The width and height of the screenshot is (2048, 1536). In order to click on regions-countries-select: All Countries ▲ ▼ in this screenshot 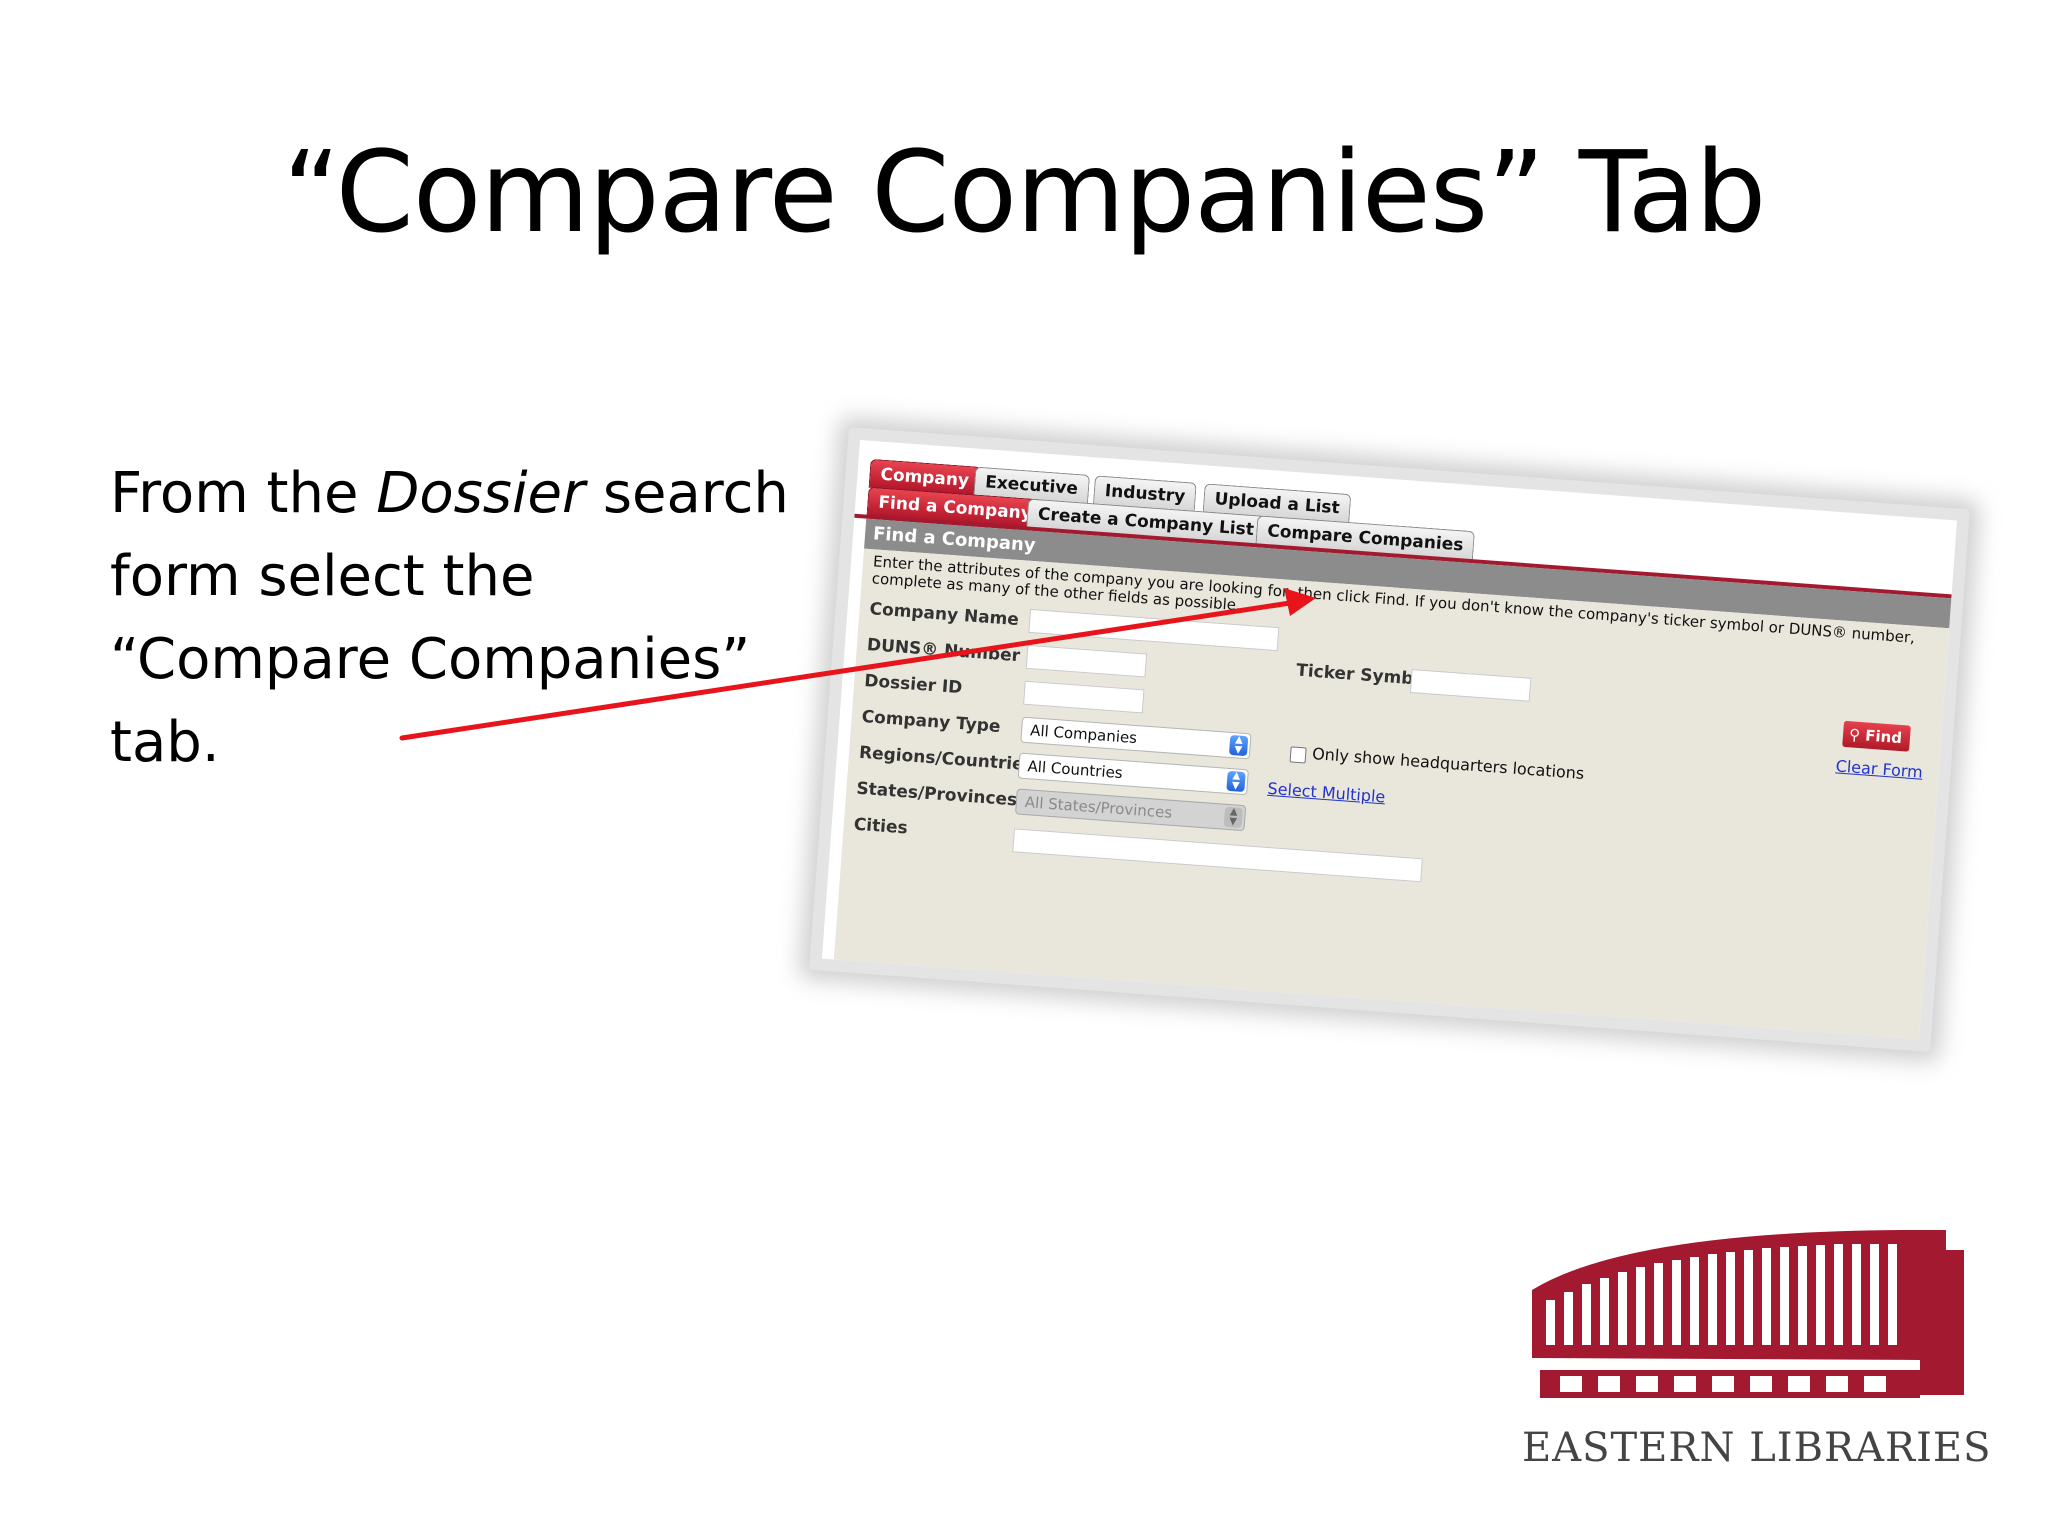, I will do `click(1133, 774)`.